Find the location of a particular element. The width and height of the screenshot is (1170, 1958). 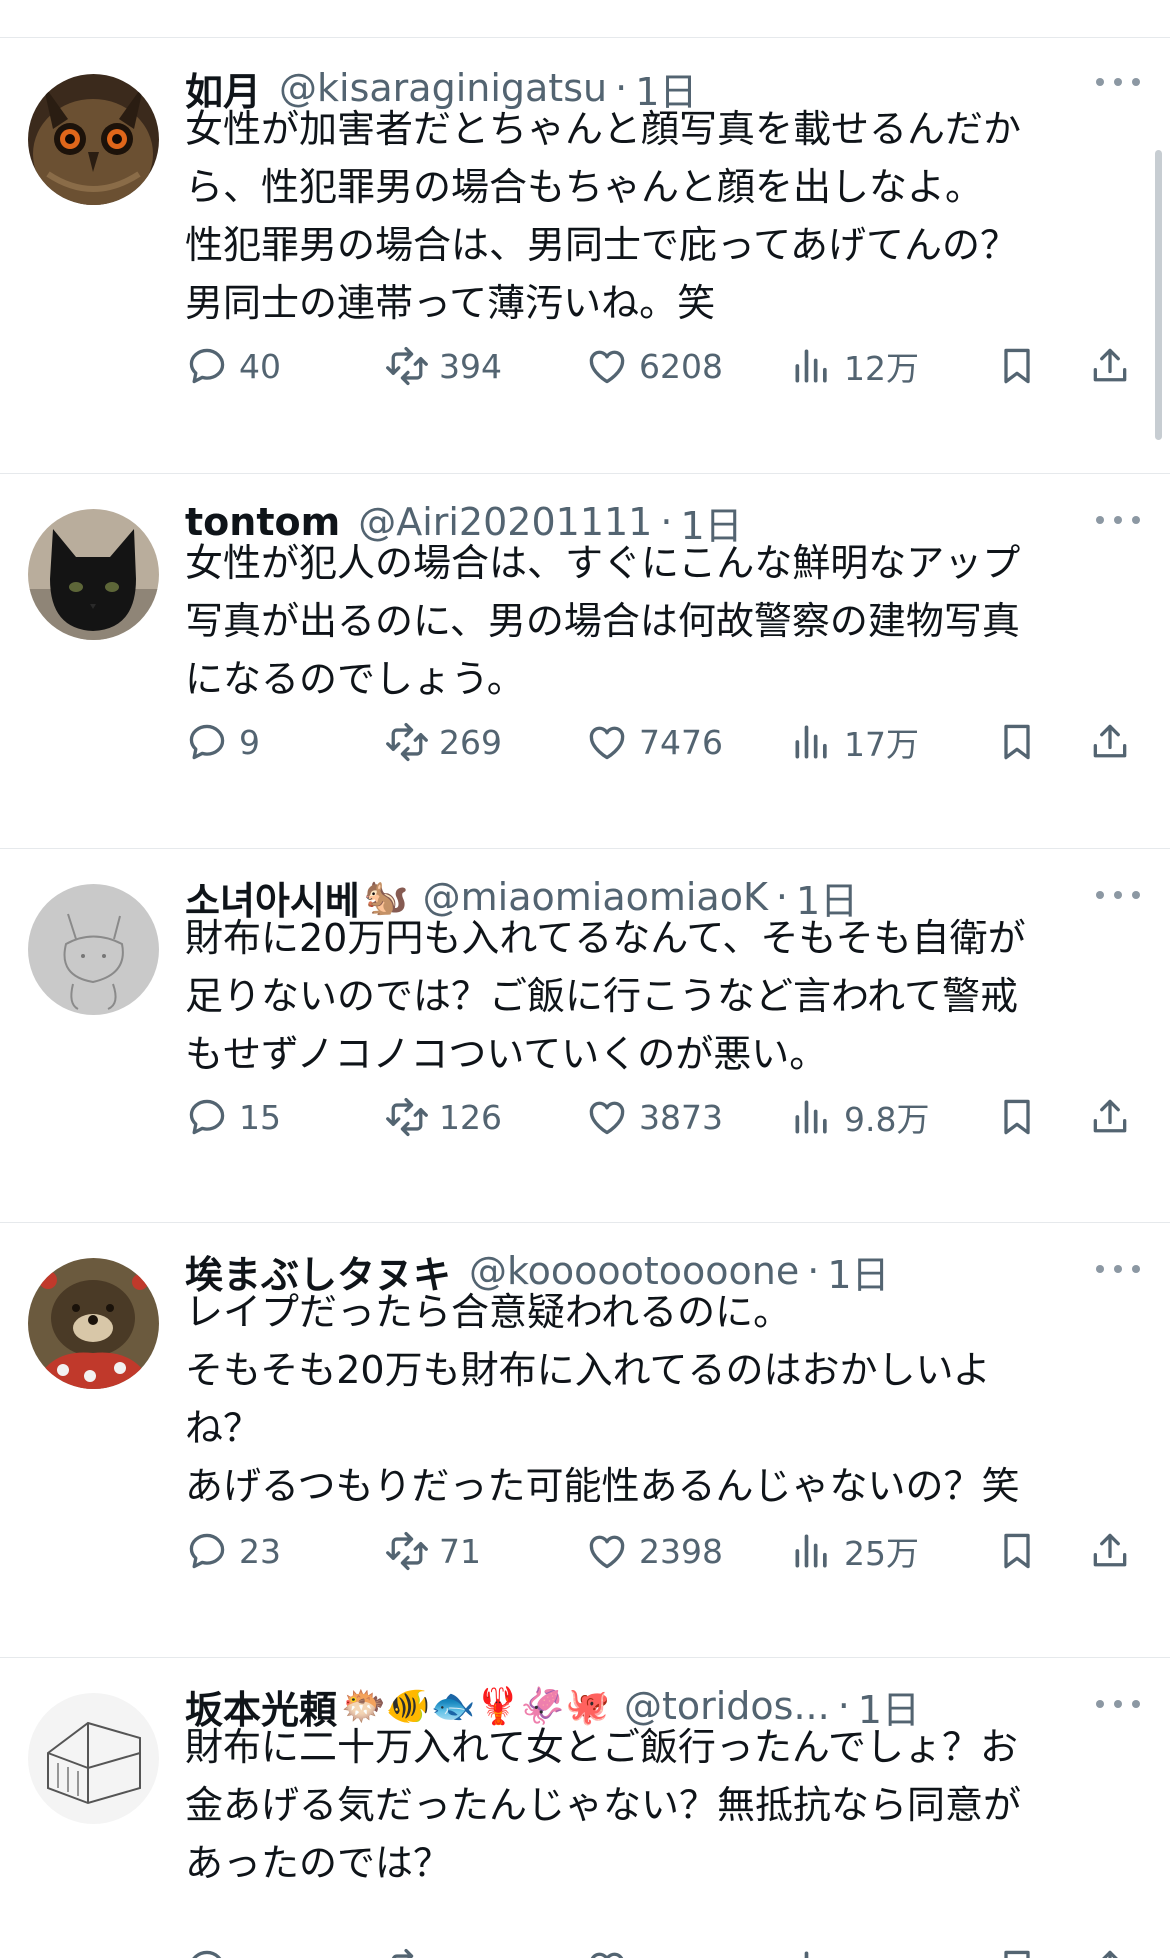

post-text-line: そもそも20万も財布に入れてるのはおかしいよ is located at coordinates (588, 1370).